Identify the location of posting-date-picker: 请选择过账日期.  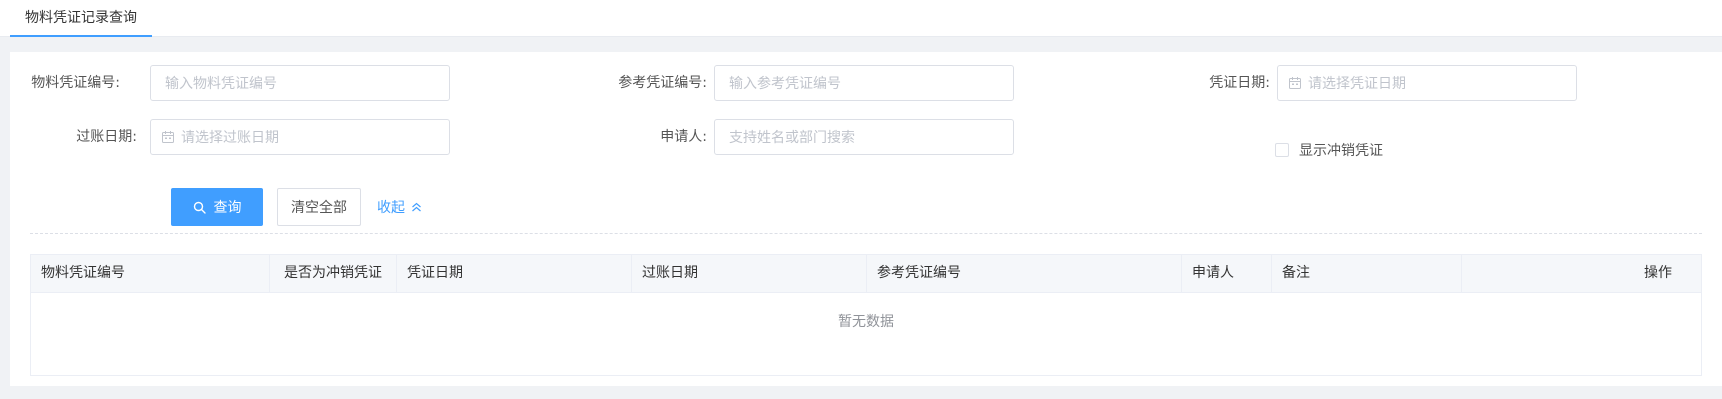
(300, 137).